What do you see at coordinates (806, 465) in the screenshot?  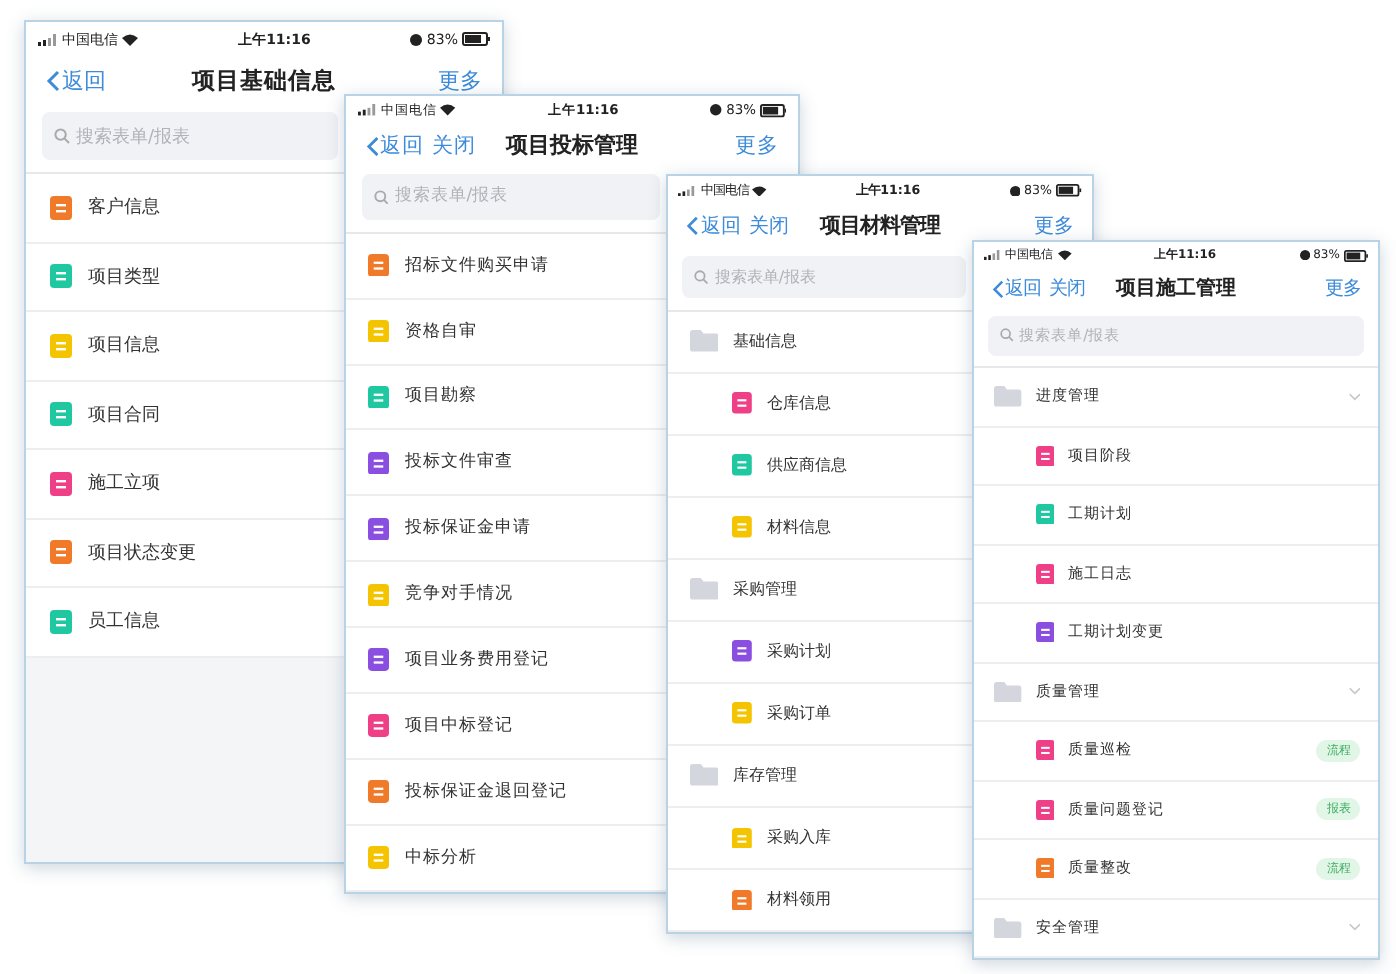 I see `item-label: 供应商信息` at bounding box center [806, 465].